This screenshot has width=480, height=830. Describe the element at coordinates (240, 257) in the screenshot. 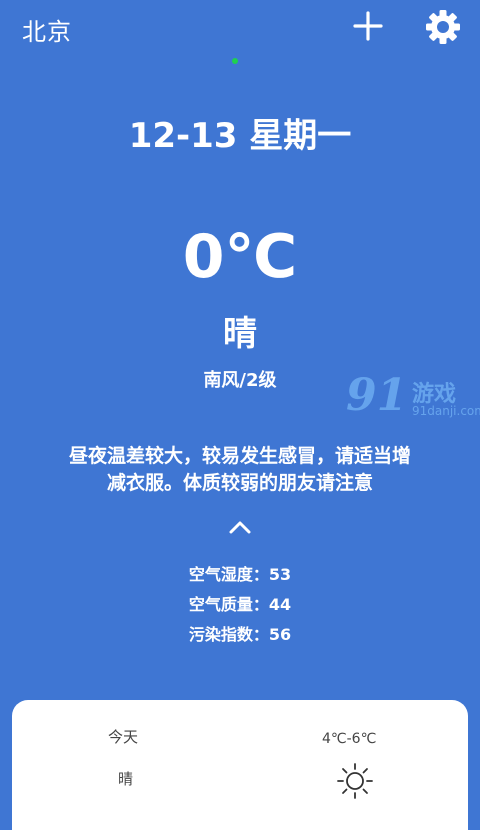

I see `current-temperature: 0℃` at that location.